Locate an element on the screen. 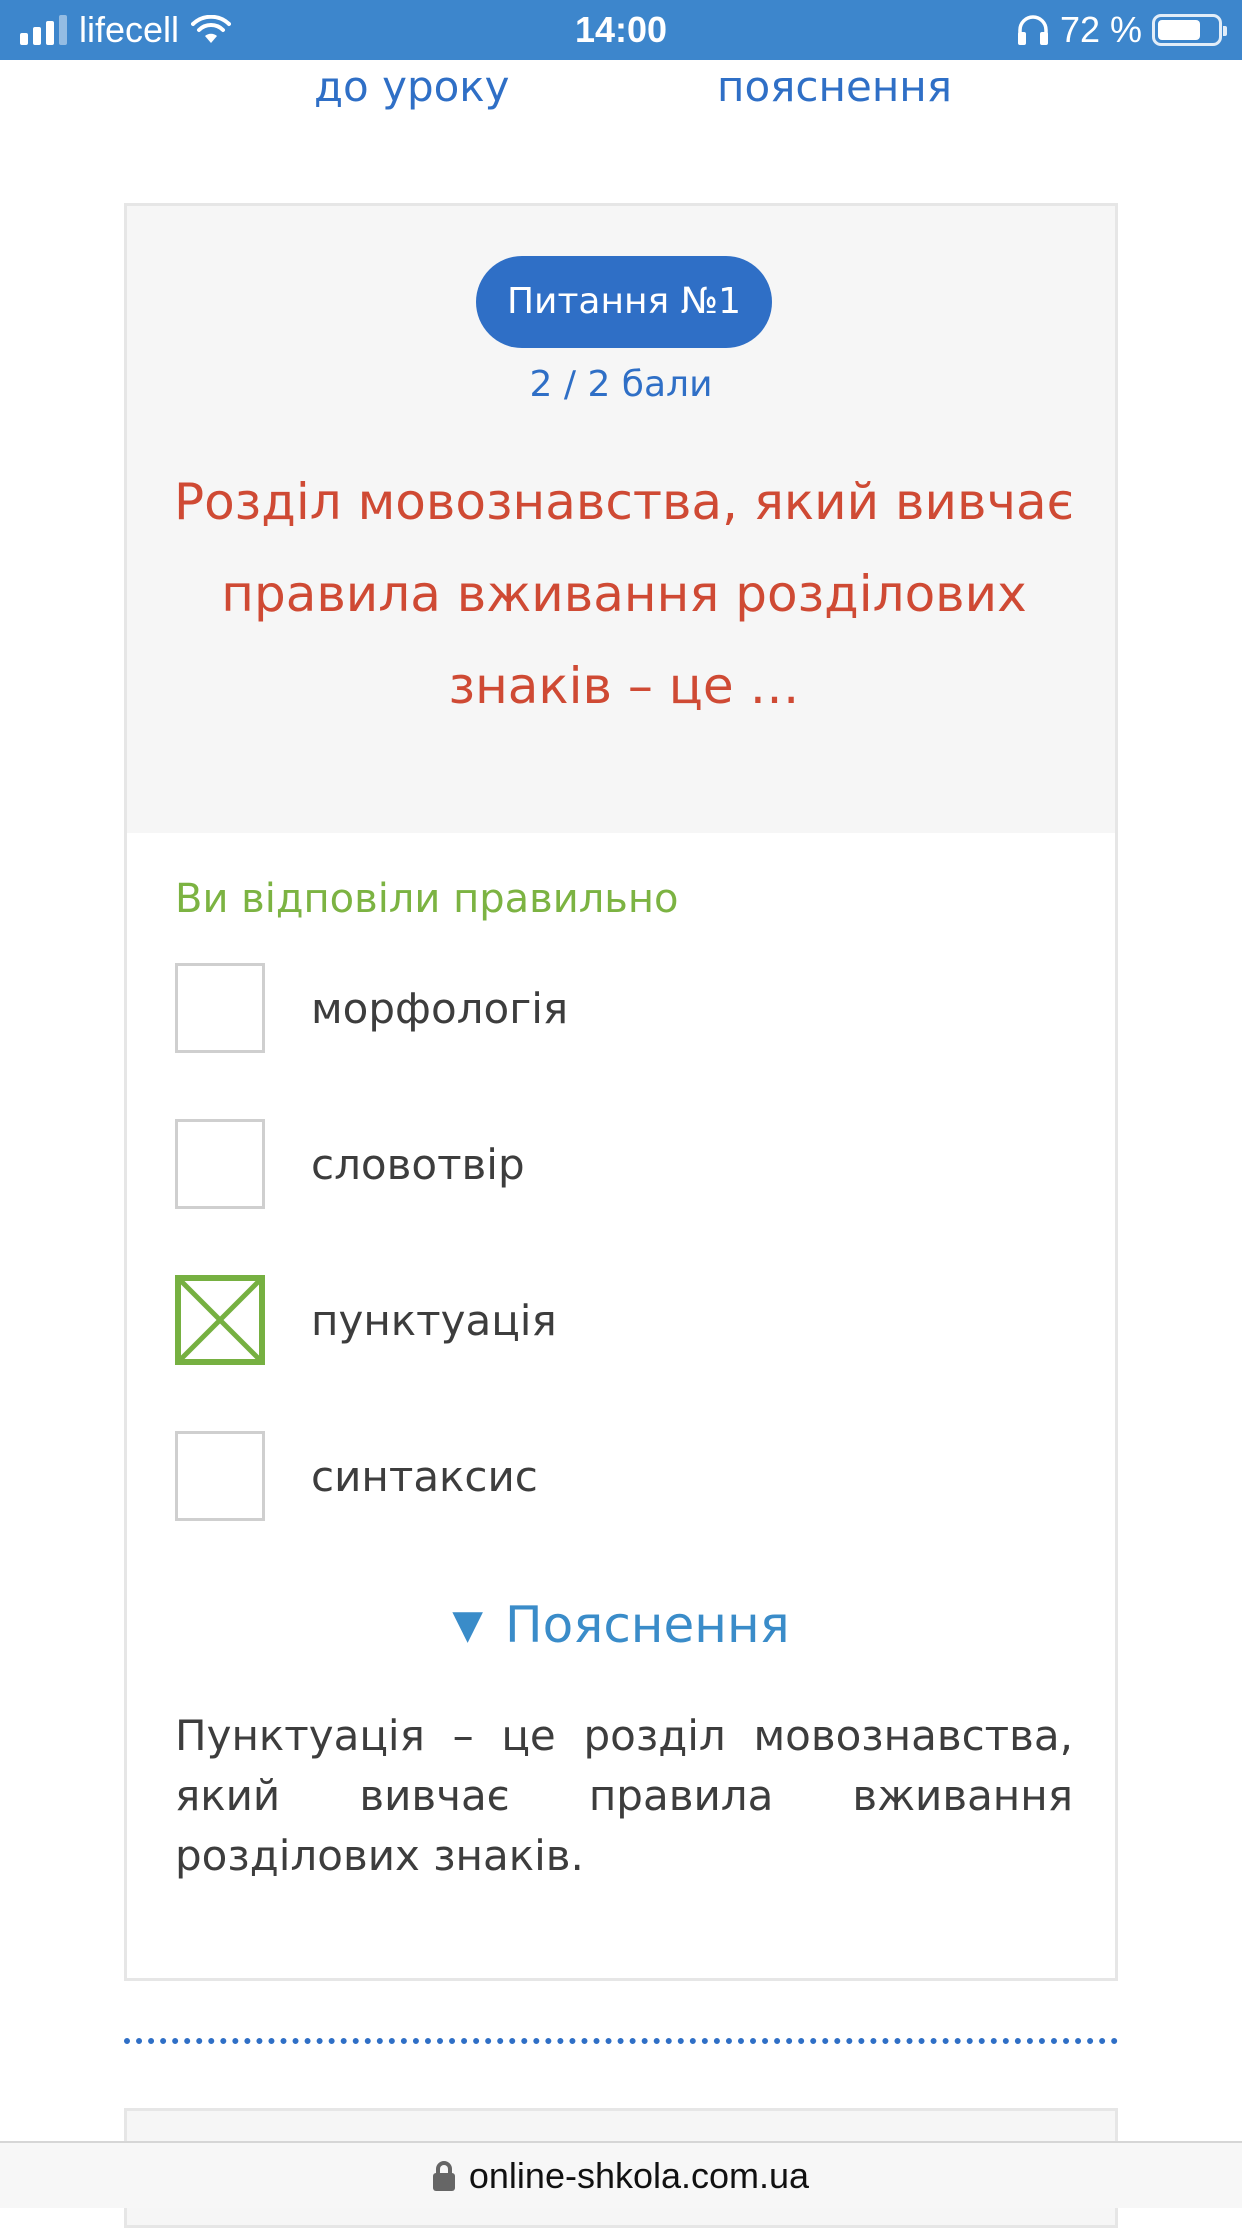 This screenshot has height=2228, width=1242. explanation-toggle-label: Пояснення is located at coordinates (647, 1625).